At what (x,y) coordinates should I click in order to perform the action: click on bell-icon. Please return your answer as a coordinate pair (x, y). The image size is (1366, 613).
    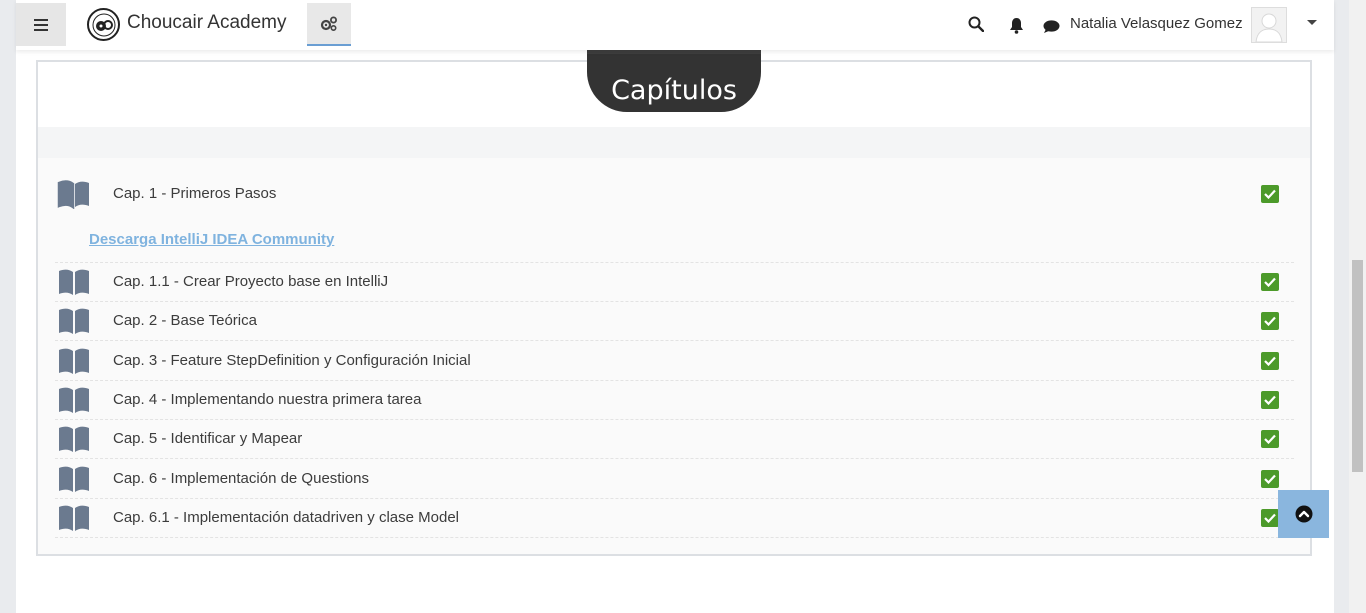
    Looking at the image, I should click on (1016, 25).